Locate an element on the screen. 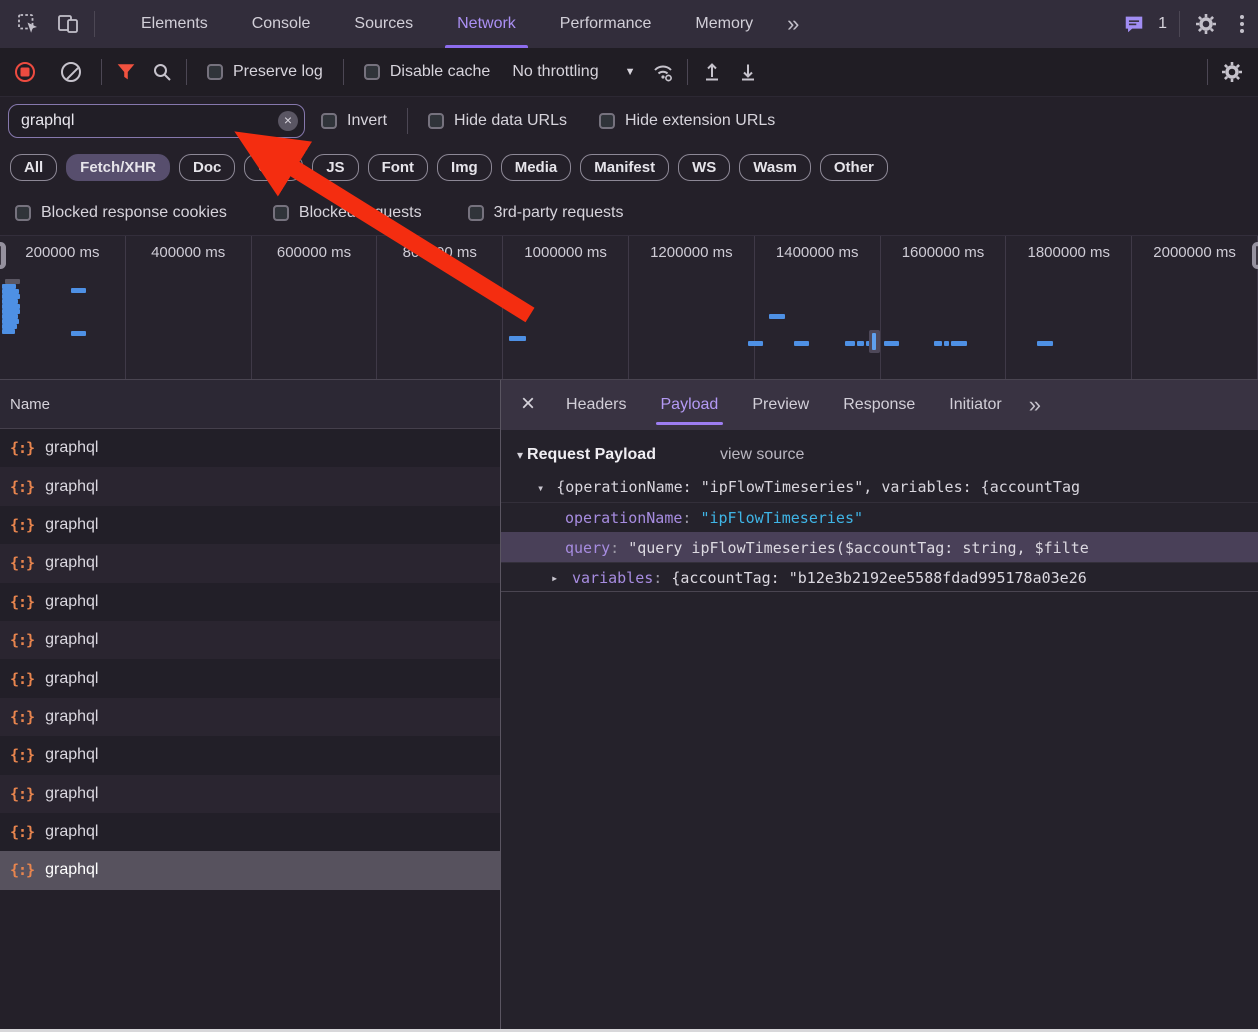 Image resolution: width=1258 pixels, height=1032 pixels. import-har-icon is located at coordinates (712, 72).